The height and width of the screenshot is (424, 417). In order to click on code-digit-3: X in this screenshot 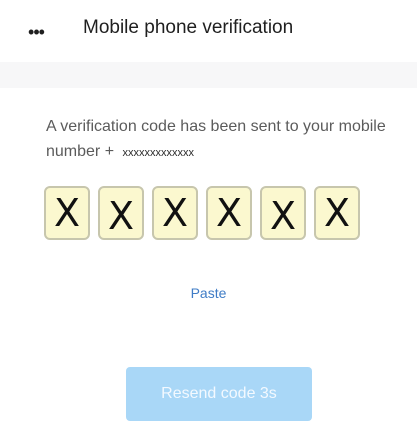, I will do `click(175, 213)`.